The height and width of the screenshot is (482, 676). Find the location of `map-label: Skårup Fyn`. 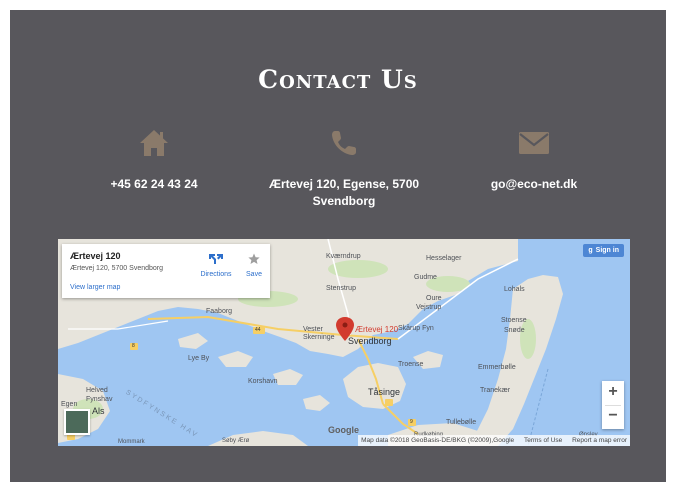

map-label: Skårup Fyn is located at coordinates (416, 328).